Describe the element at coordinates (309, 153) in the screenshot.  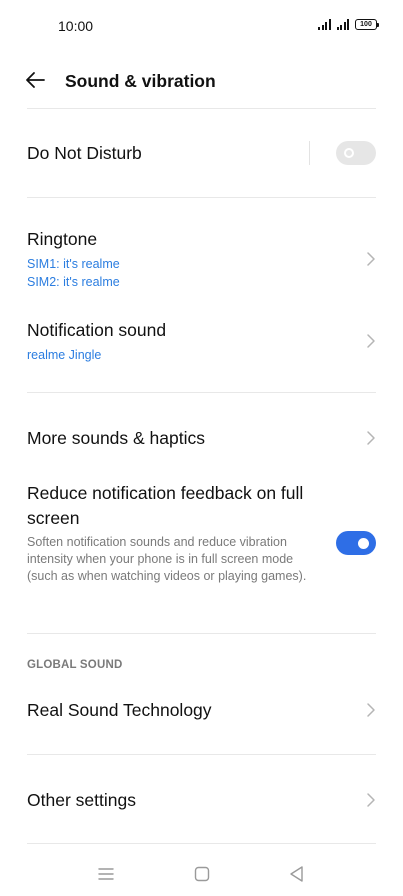
I see `toggle-separator` at that location.